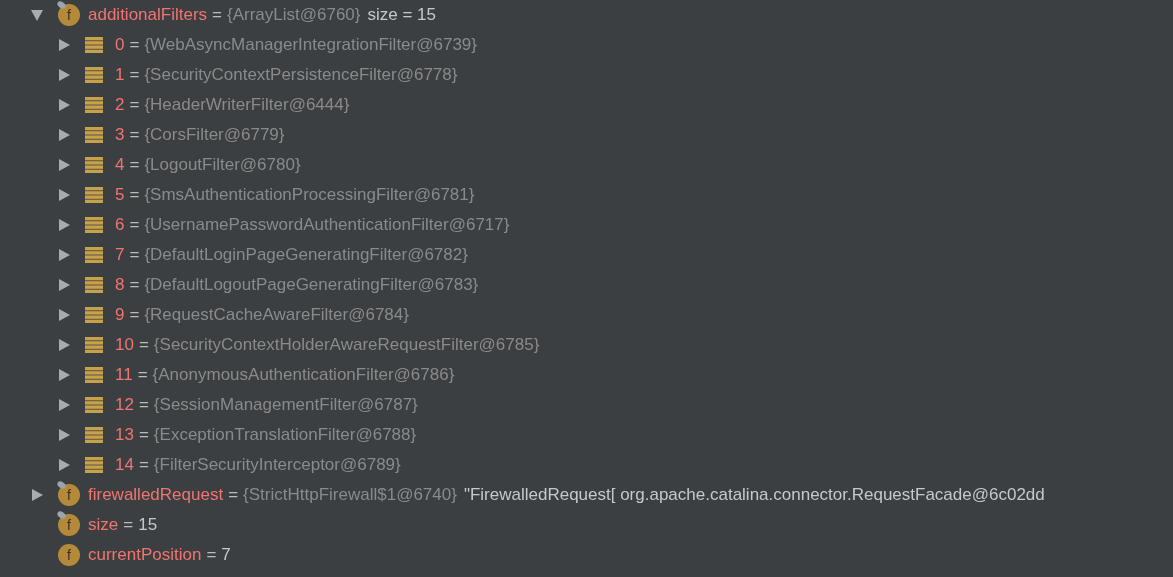 The width and height of the screenshot is (1173, 577). I want to click on variable-name: 0, so click(120, 45).